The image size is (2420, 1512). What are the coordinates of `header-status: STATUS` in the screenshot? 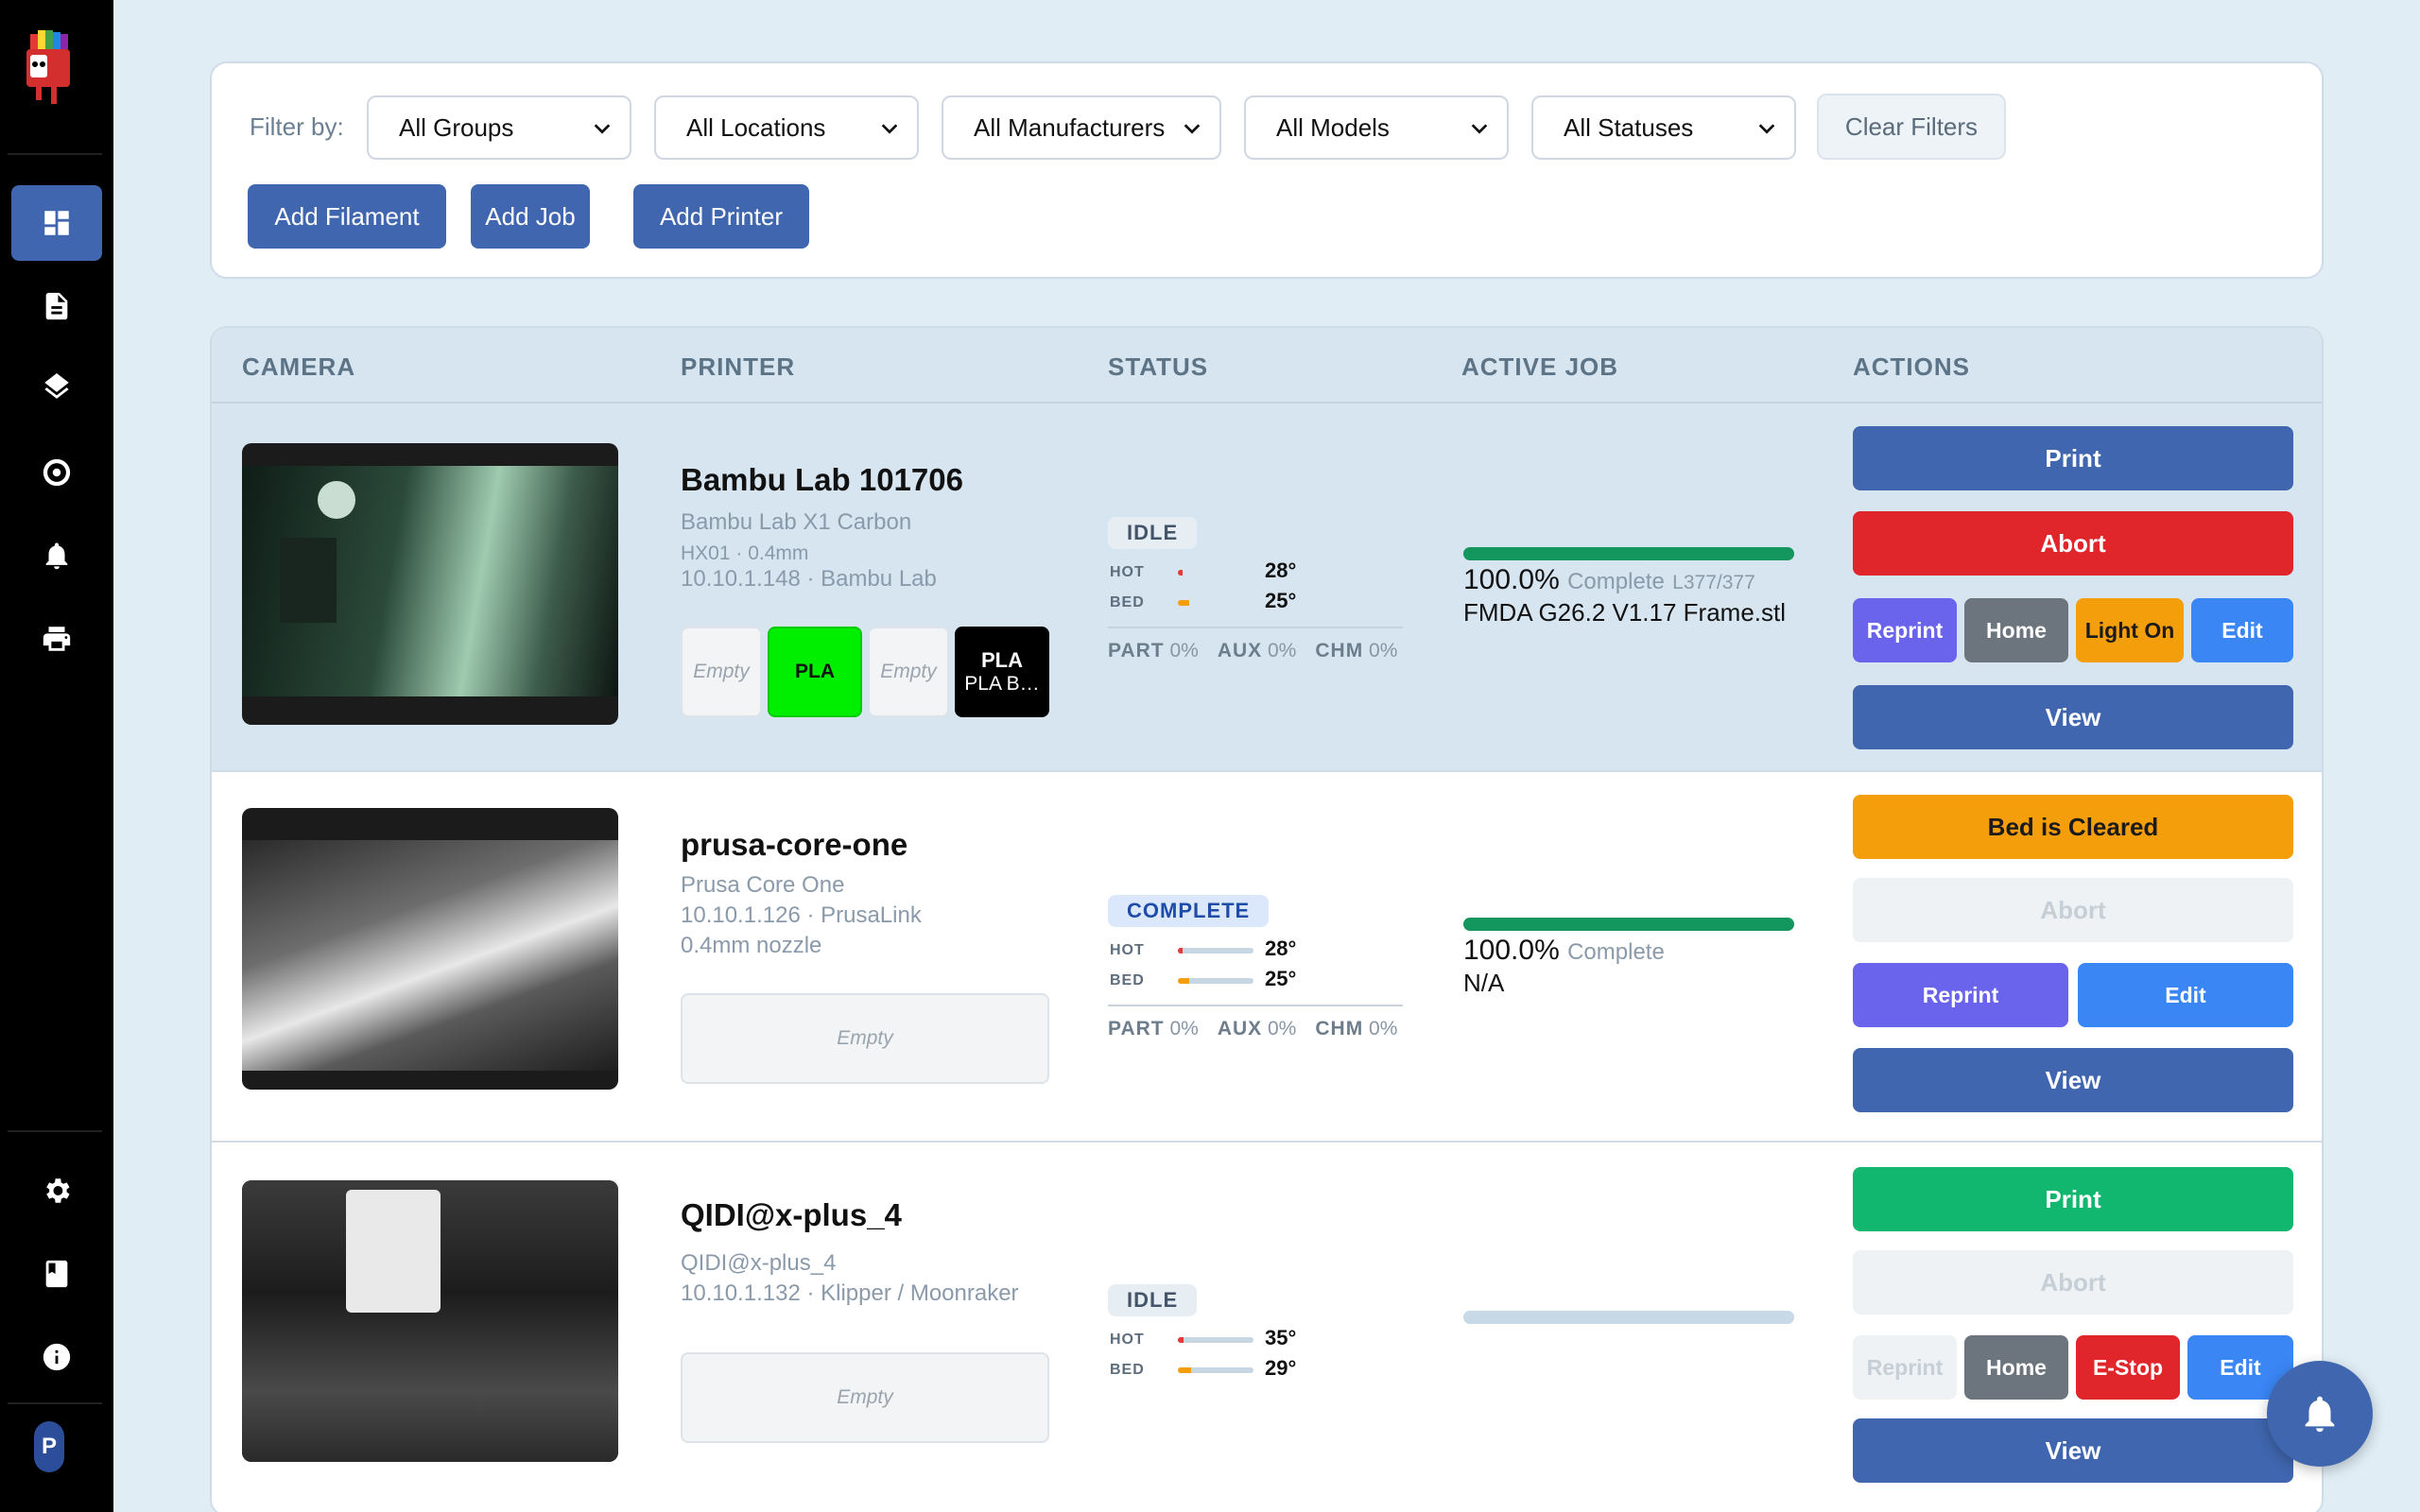 It's located at (1158, 366).